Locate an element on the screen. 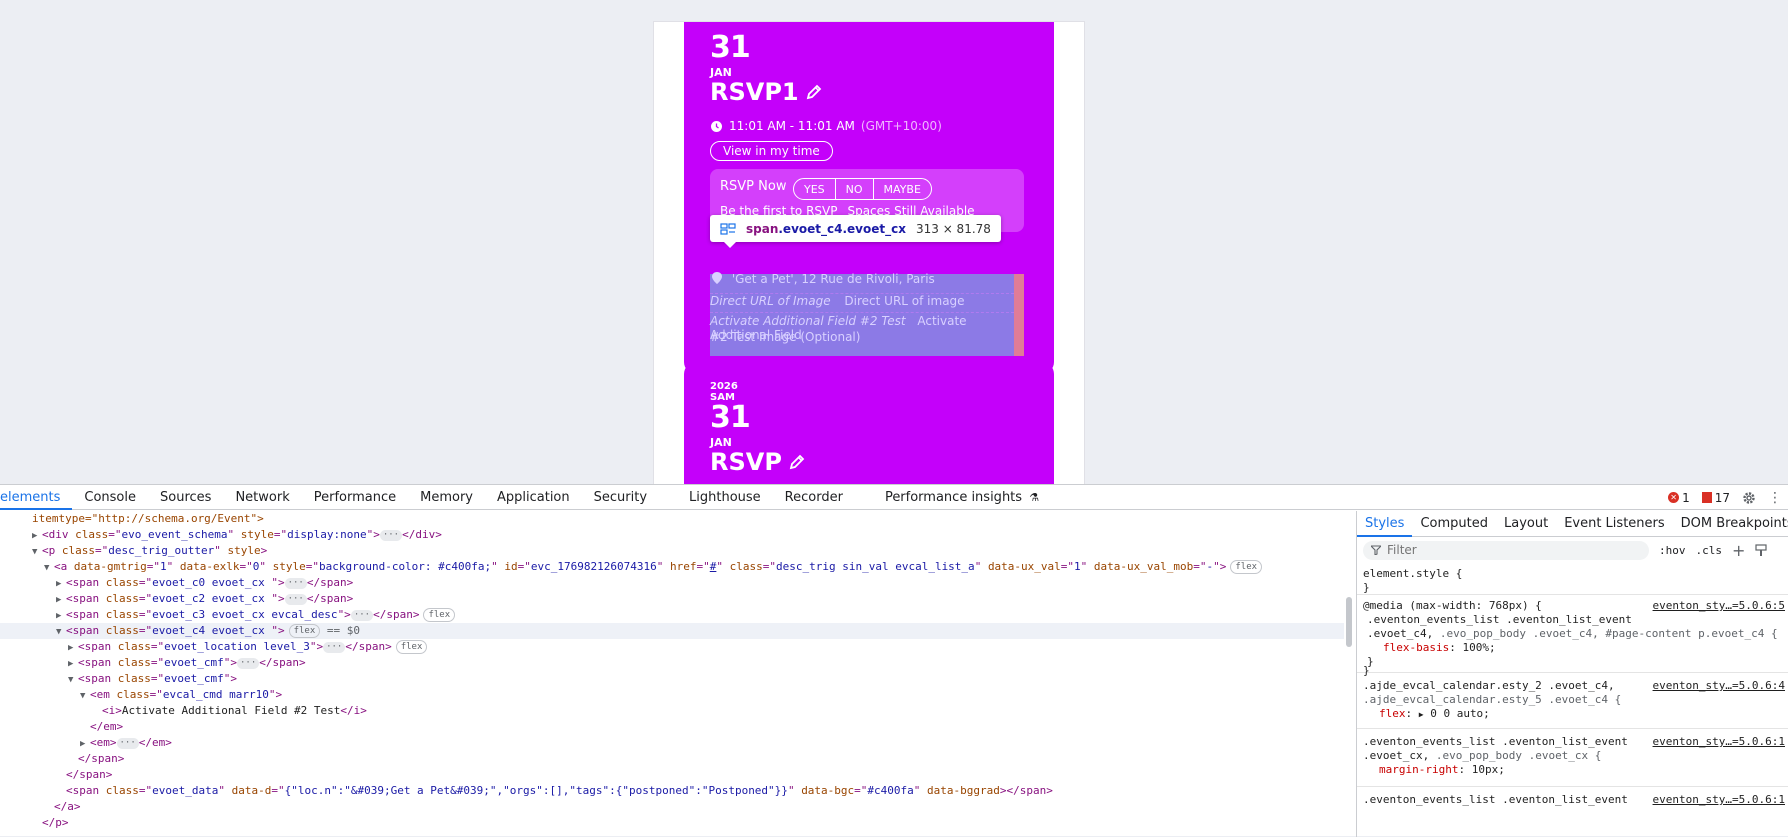 Image resolution: width=1788 pixels, height=837 pixels. flex-layout-icon is located at coordinates (728, 228).